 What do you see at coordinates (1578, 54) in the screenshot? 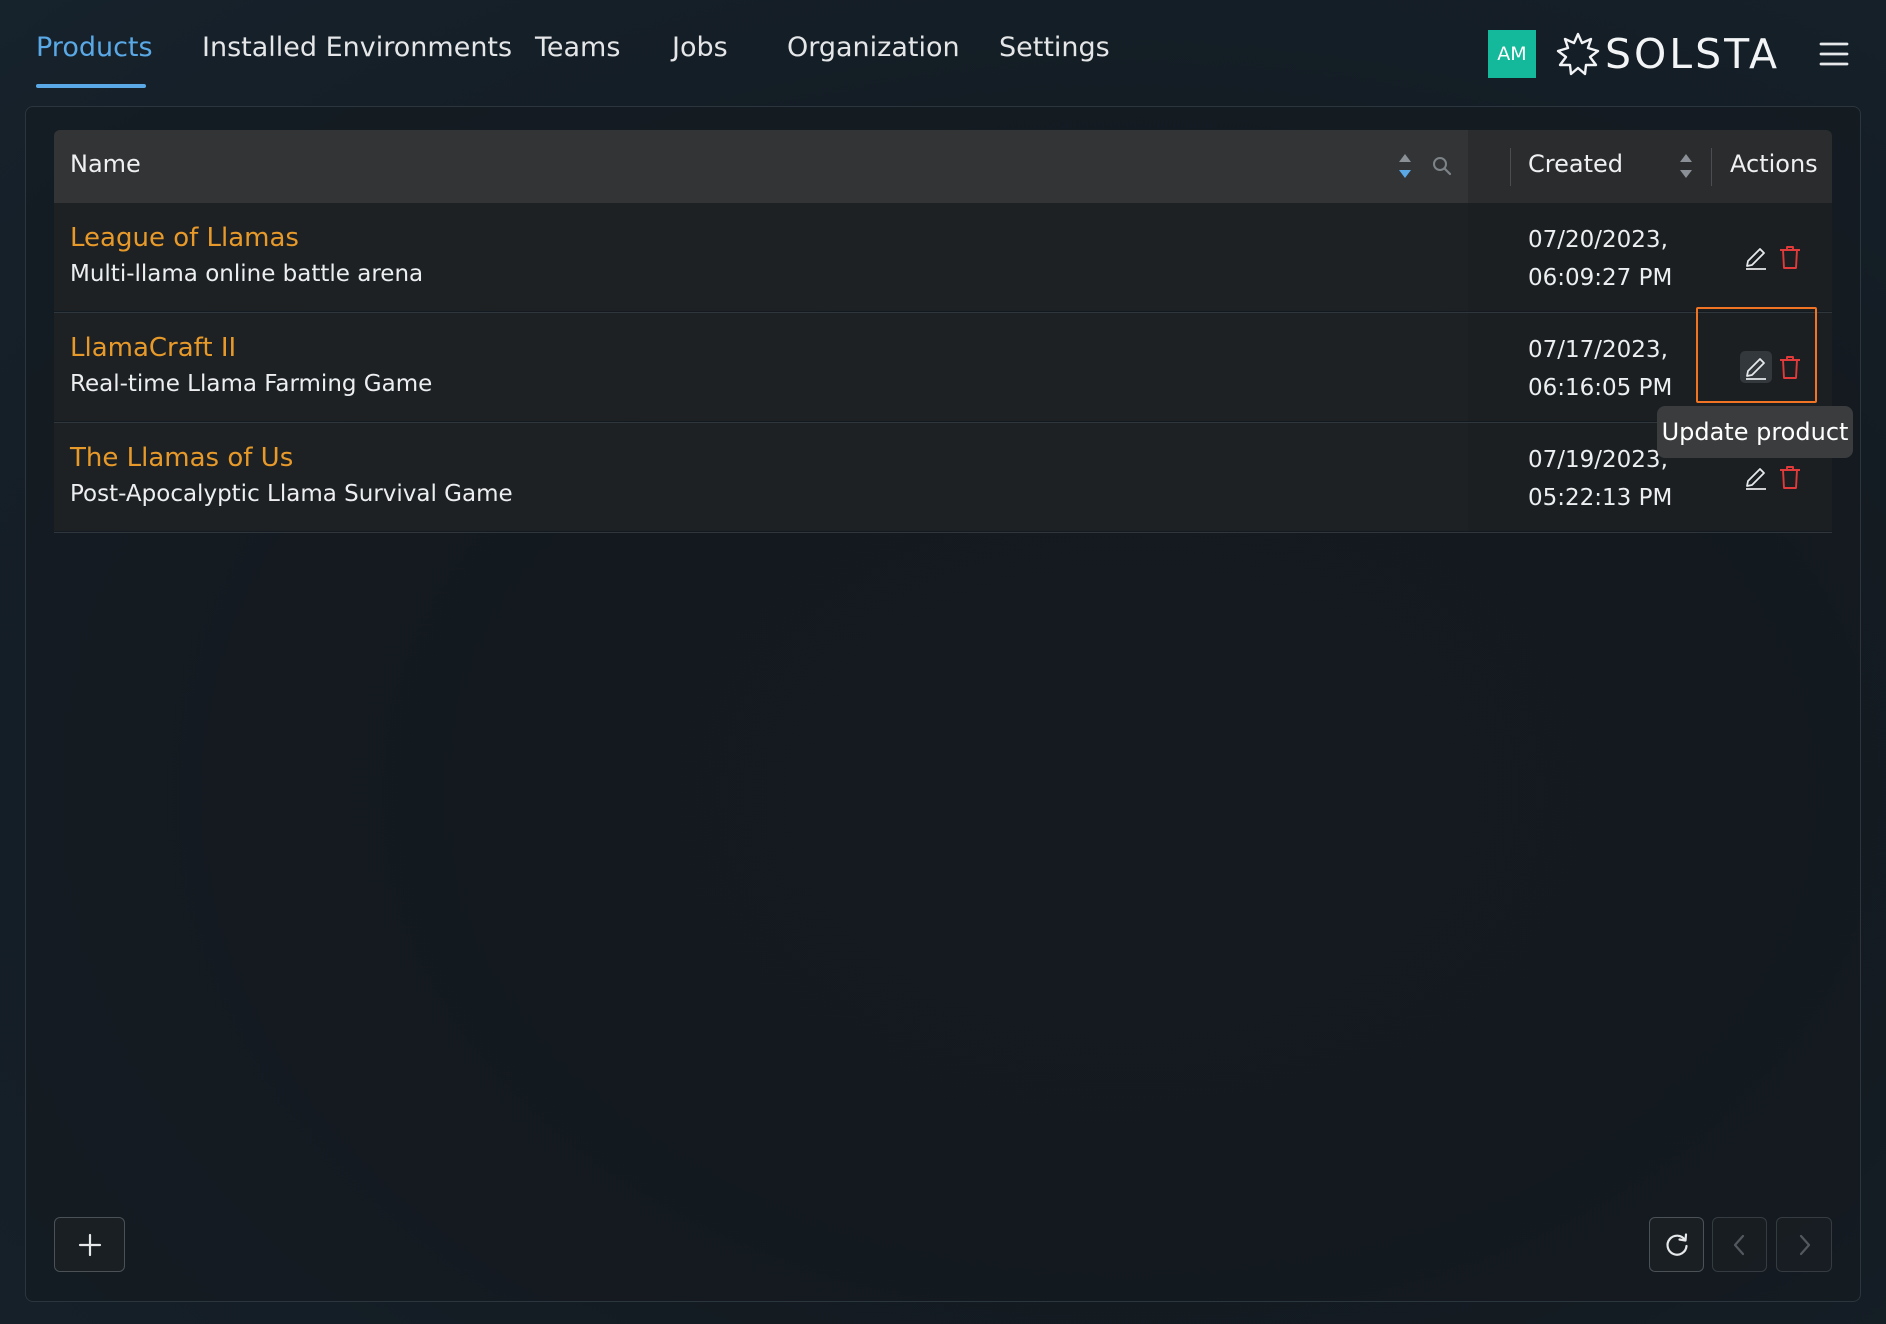
I see `sun-logo-icon` at bounding box center [1578, 54].